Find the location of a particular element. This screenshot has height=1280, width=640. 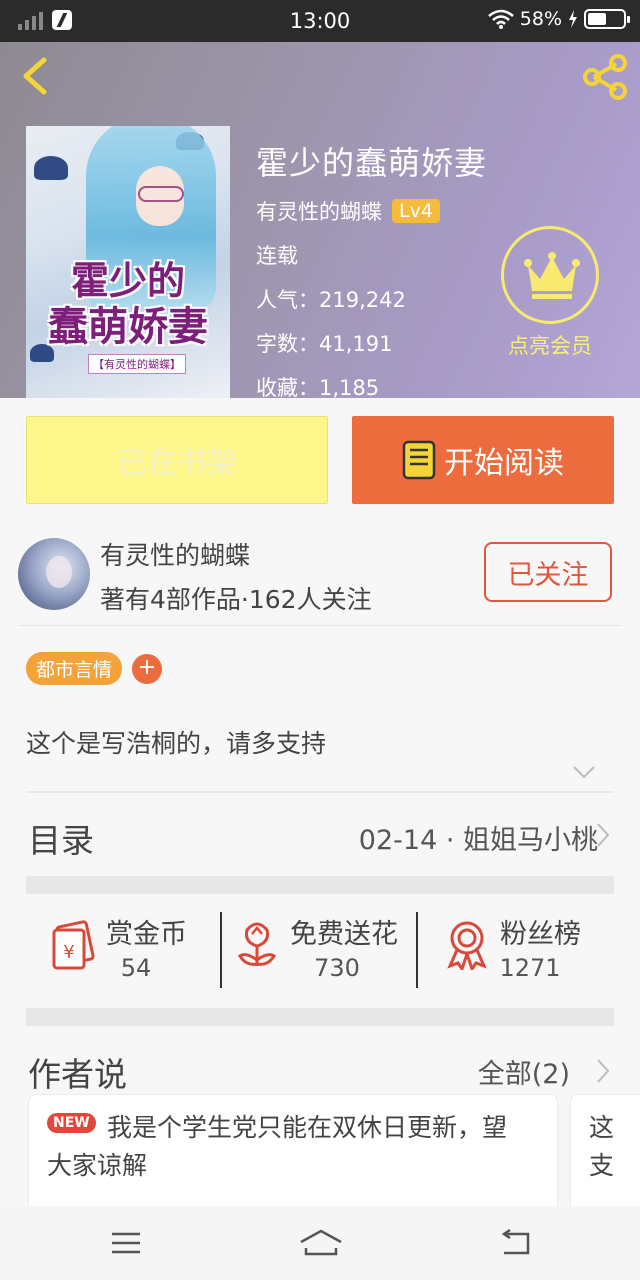

author-name: 有灵性的蝴蝶 is located at coordinates (175, 554).